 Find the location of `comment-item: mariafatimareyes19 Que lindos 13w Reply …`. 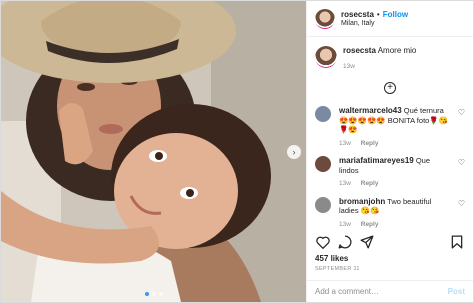

comment-item: mariafatimareyes19 Que lindos 13w Reply … is located at coordinates (390, 172).